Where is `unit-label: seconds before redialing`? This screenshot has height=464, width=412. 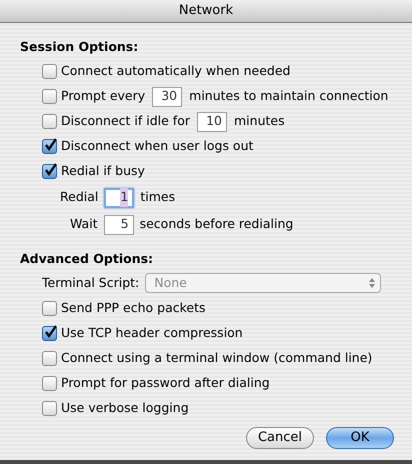 unit-label: seconds before redialing is located at coordinates (217, 224).